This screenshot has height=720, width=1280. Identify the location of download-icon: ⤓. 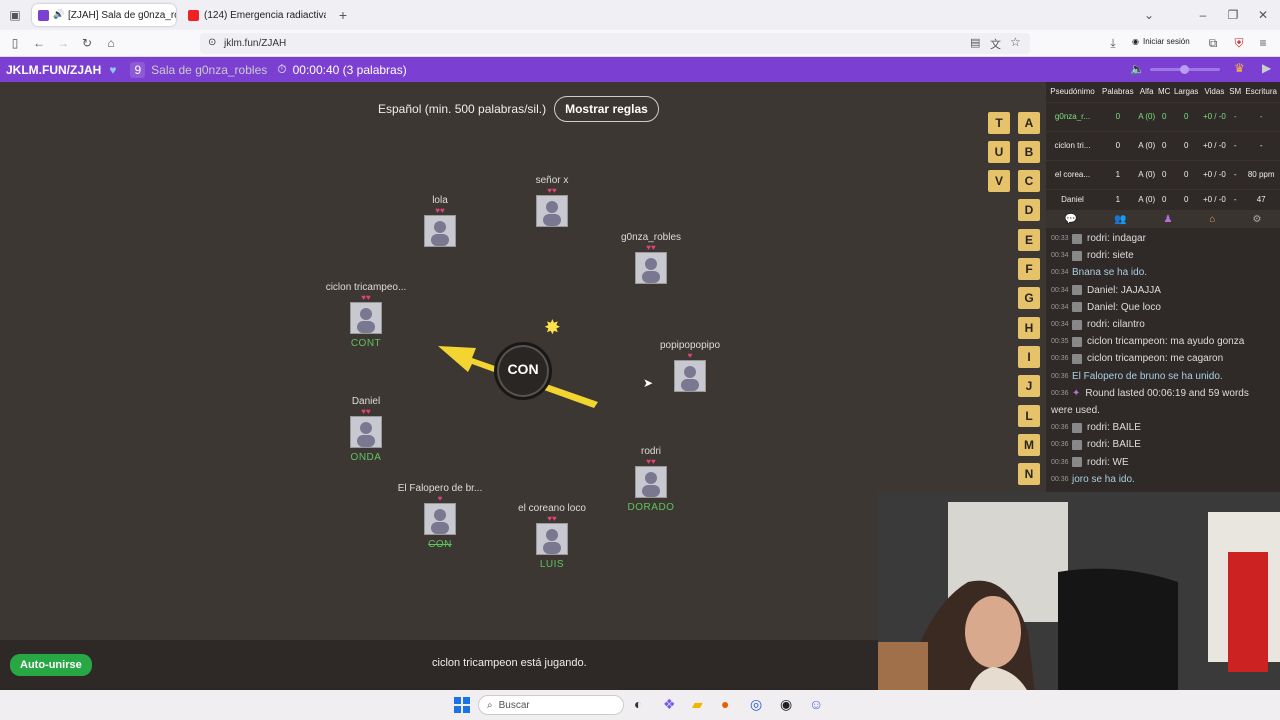
(1113, 43).